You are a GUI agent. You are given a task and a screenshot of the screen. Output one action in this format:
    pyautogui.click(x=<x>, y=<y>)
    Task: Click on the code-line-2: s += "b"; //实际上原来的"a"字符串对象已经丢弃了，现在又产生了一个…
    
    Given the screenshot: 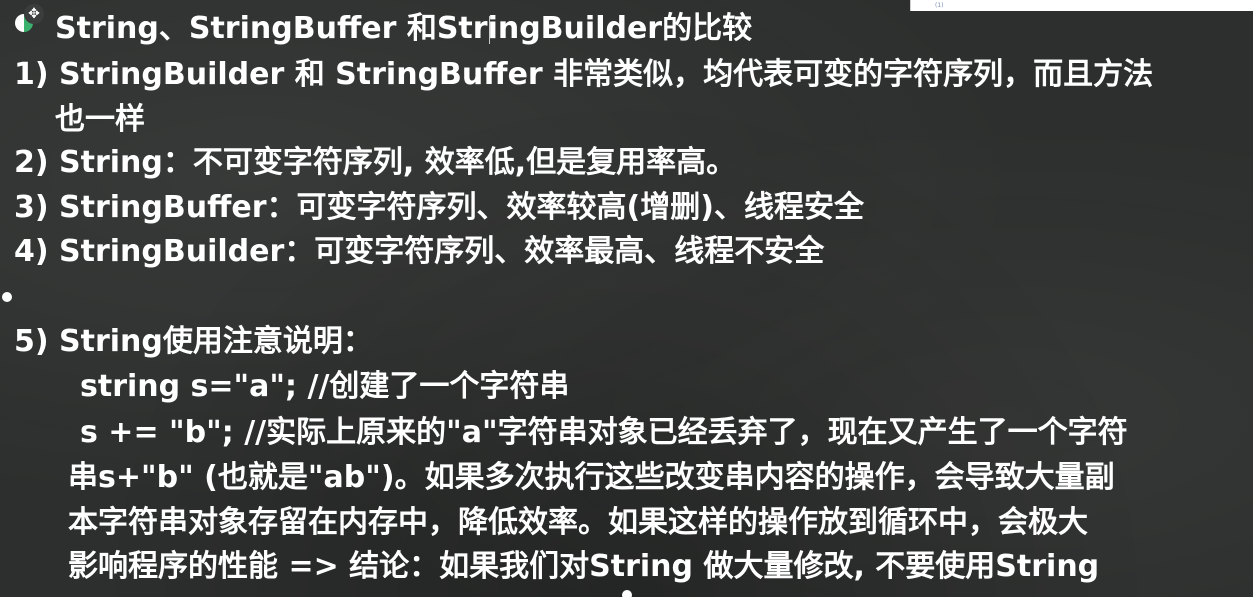 What is the action you would take?
    pyautogui.click(x=604, y=432)
    